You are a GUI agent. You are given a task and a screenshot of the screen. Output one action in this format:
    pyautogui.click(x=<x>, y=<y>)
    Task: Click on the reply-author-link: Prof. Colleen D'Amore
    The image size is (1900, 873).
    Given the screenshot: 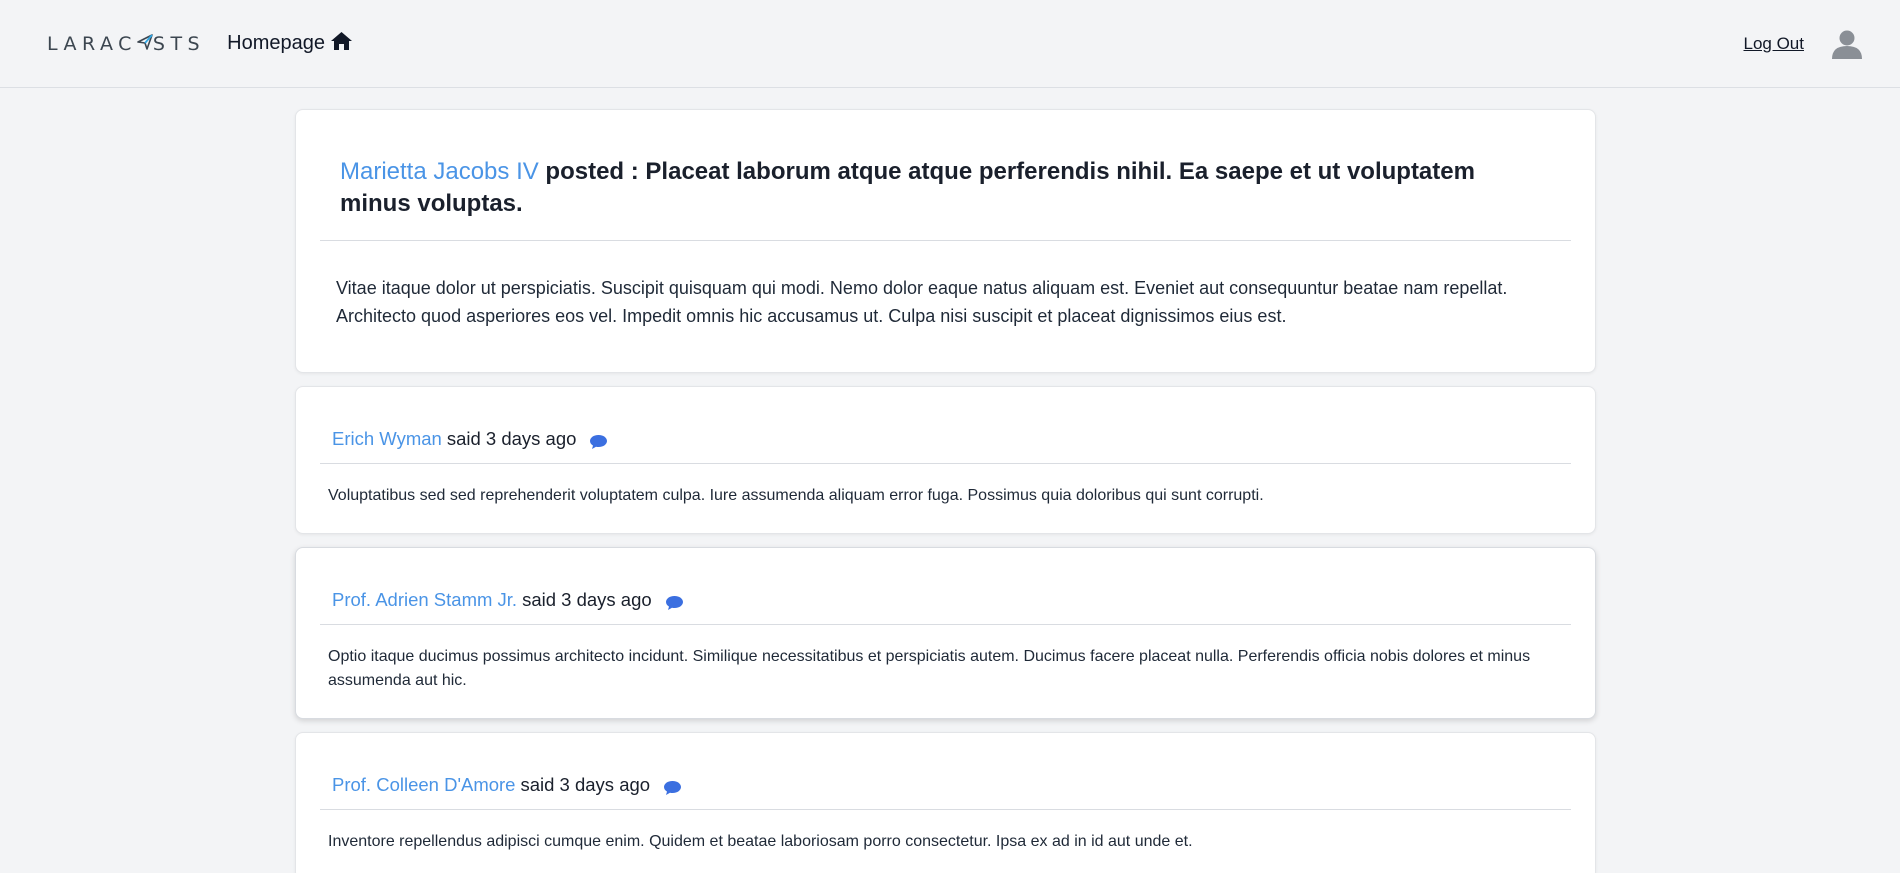 What is the action you would take?
    pyautogui.click(x=423, y=785)
    